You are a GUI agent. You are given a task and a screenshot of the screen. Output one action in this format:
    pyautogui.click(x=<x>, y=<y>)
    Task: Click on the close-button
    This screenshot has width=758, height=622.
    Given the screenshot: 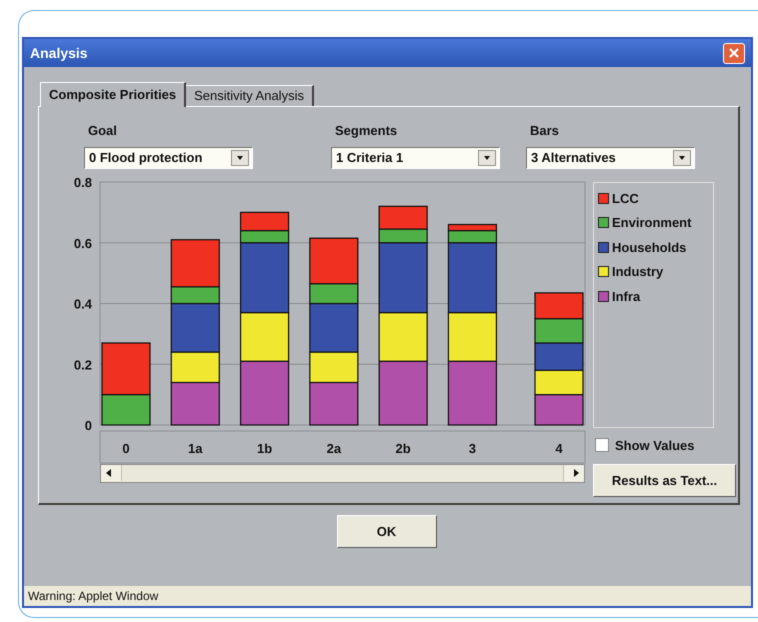 What is the action you would take?
    pyautogui.click(x=734, y=53)
    